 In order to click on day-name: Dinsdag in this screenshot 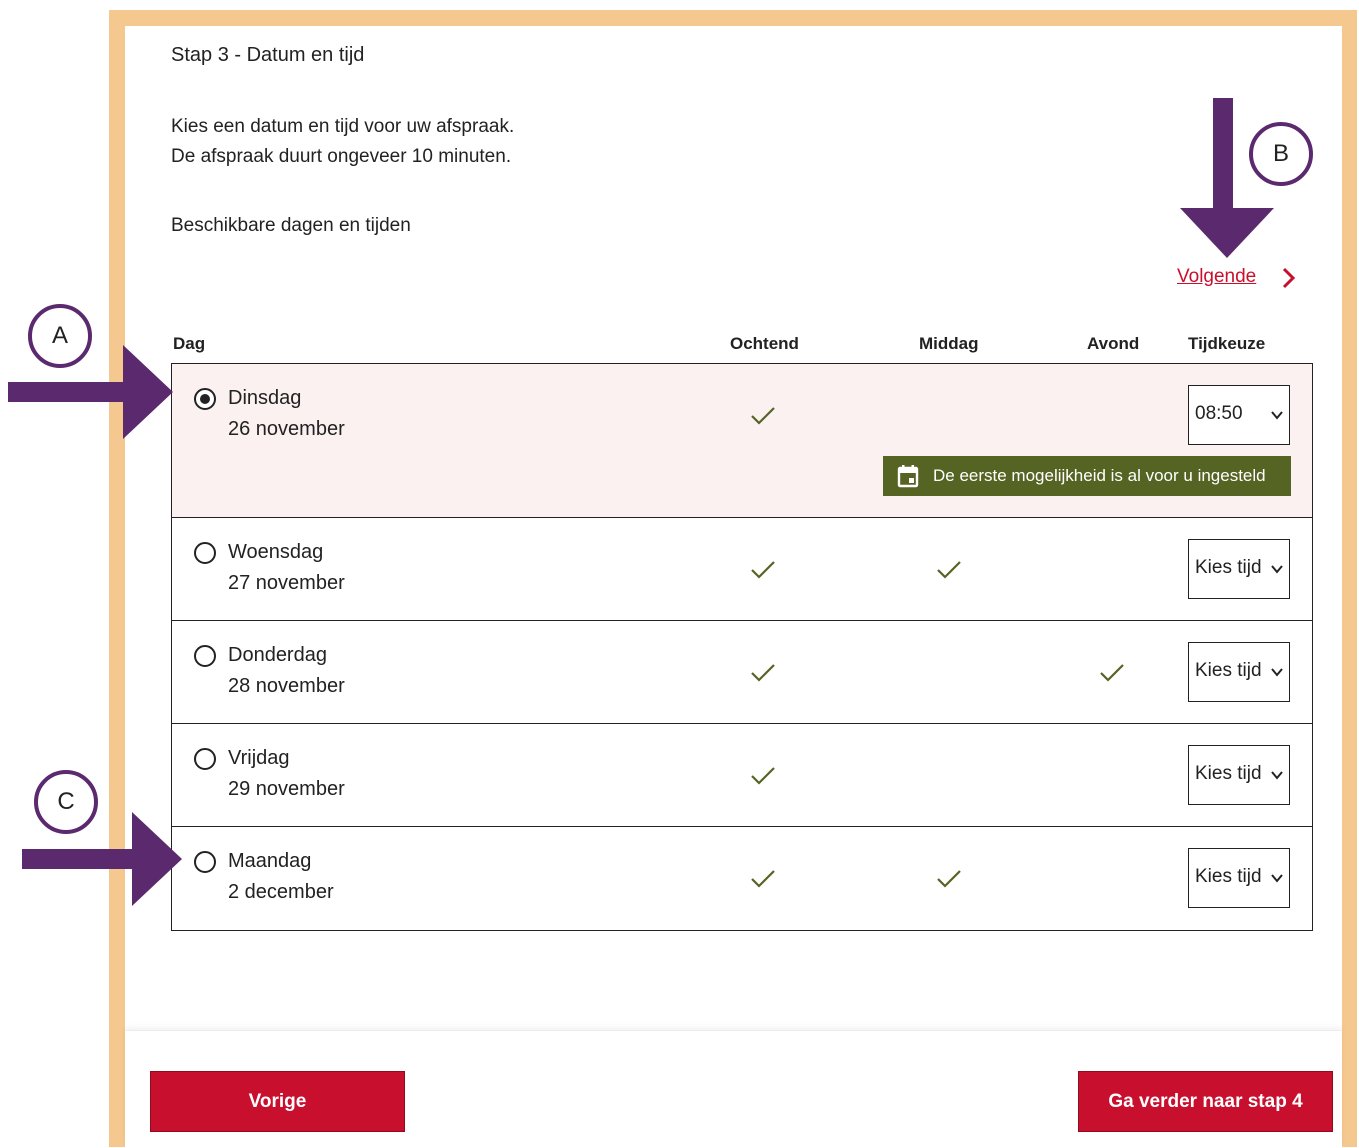, I will do `click(265, 398)`.